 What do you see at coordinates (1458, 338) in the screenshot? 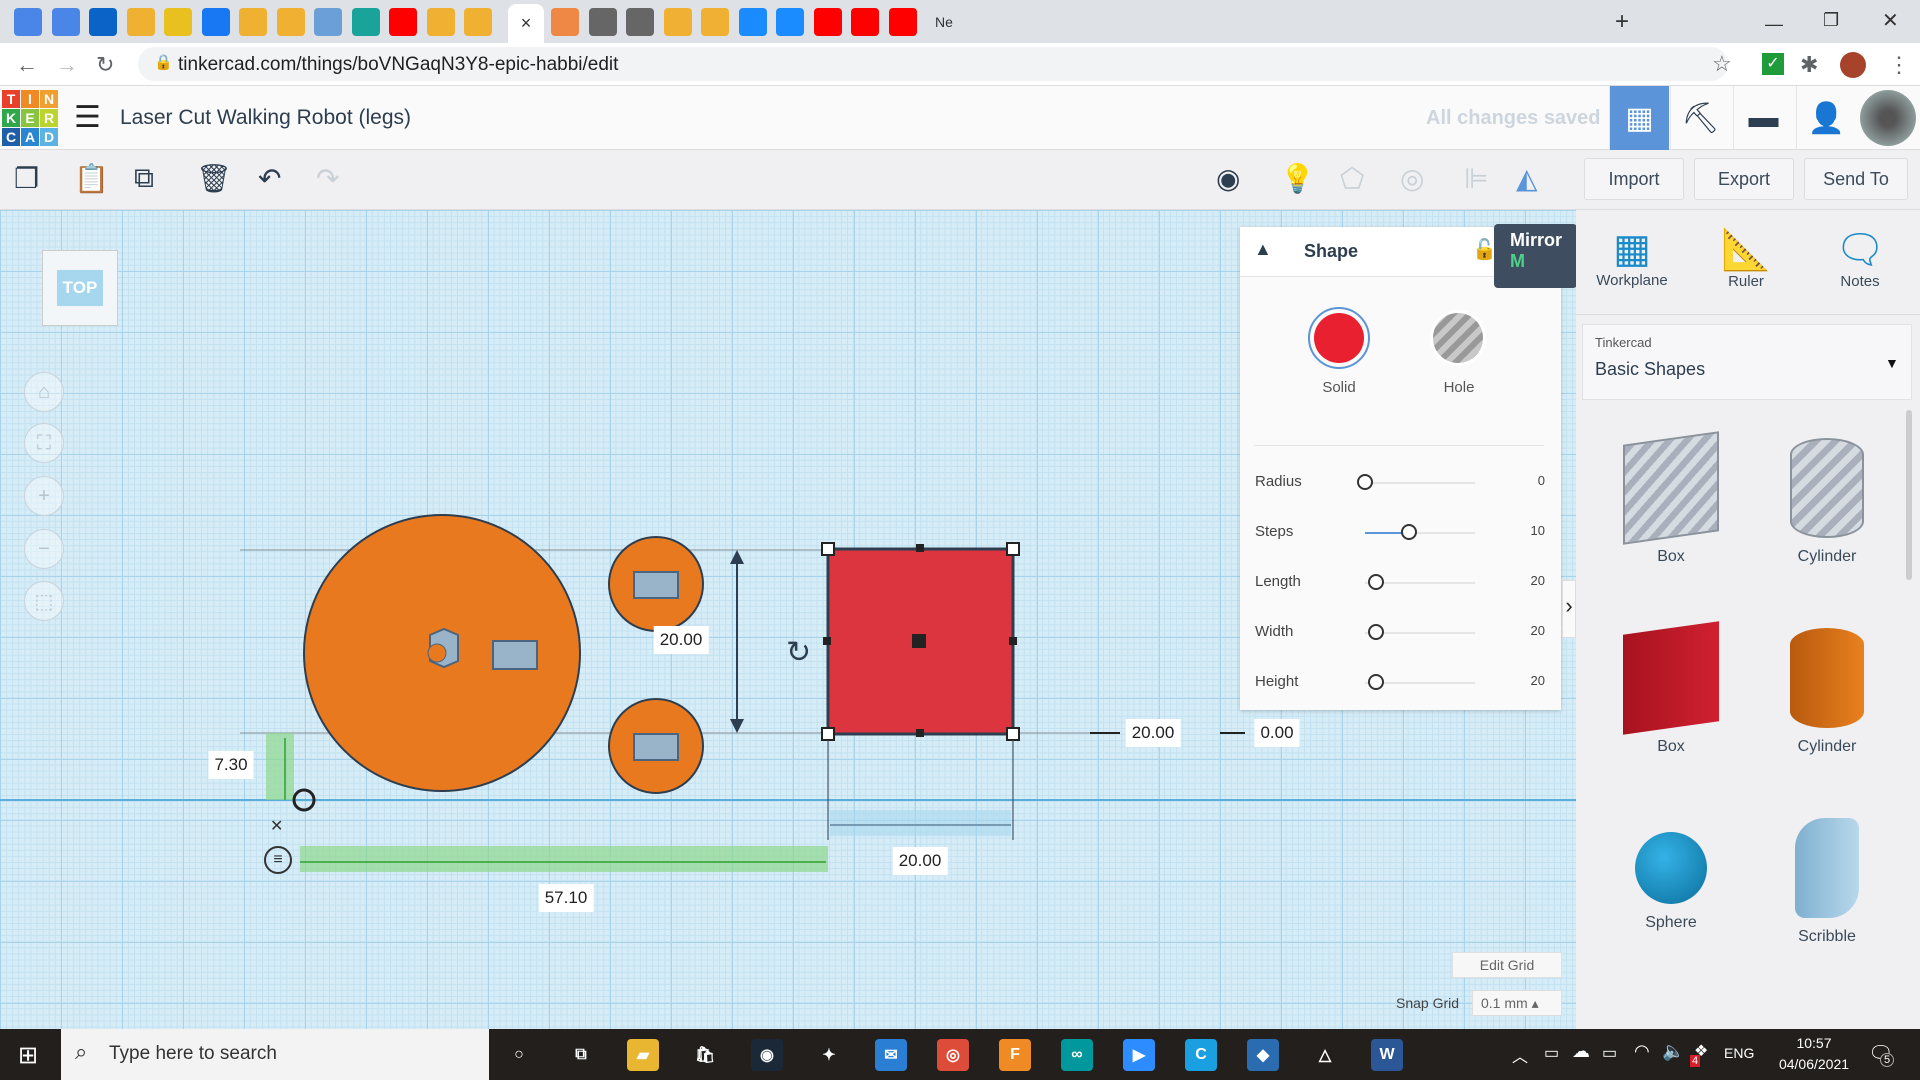
I see `hole-button` at bounding box center [1458, 338].